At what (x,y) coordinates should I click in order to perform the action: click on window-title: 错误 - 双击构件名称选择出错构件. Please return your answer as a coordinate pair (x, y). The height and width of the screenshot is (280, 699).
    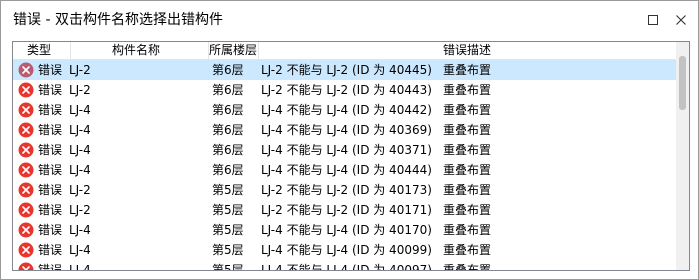
    Looking at the image, I should click on (118, 20).